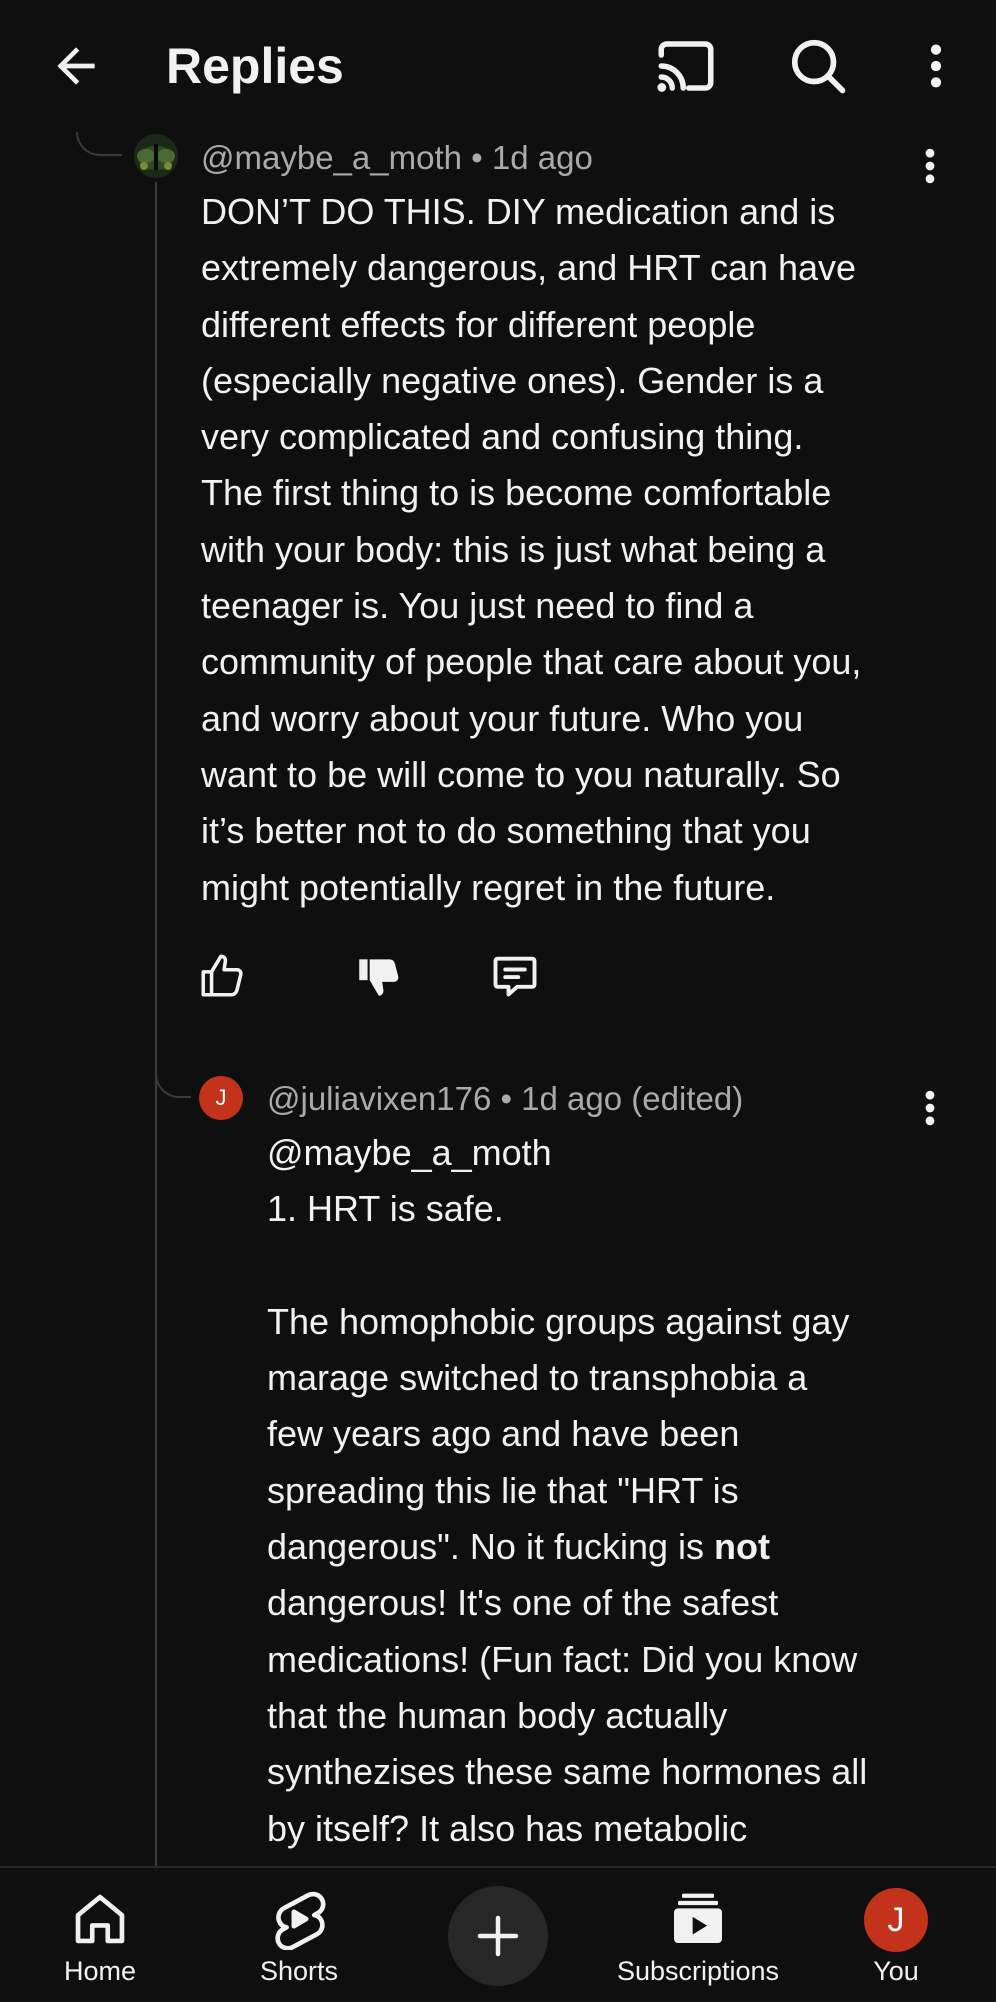 The image size is (996, 2002). I want to click on comment-meta: @maybe_a_moth • 1d ago, so click(397, 157).